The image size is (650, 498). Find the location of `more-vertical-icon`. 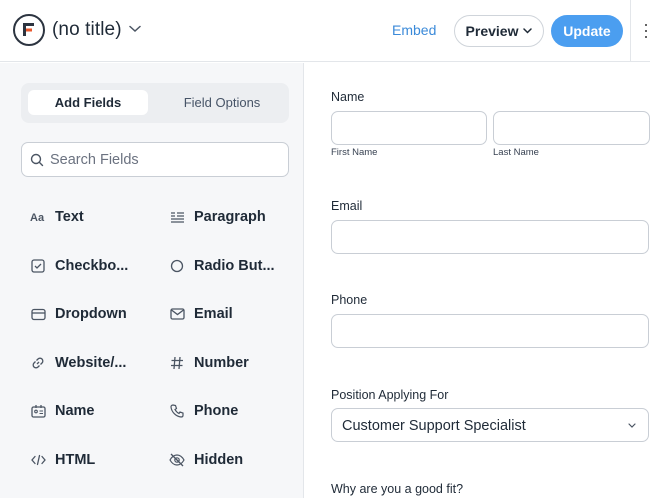

more-vertical-icon is located at coordinates (646, 31).